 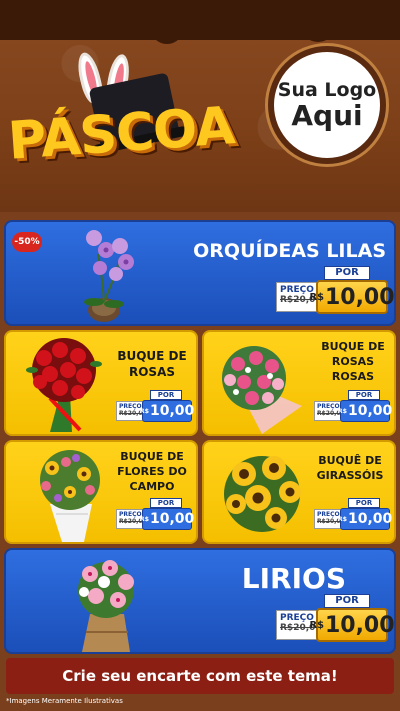 I want to click on logo-placeholder: Sua Logo Aqui, so click(x=327, y=105).